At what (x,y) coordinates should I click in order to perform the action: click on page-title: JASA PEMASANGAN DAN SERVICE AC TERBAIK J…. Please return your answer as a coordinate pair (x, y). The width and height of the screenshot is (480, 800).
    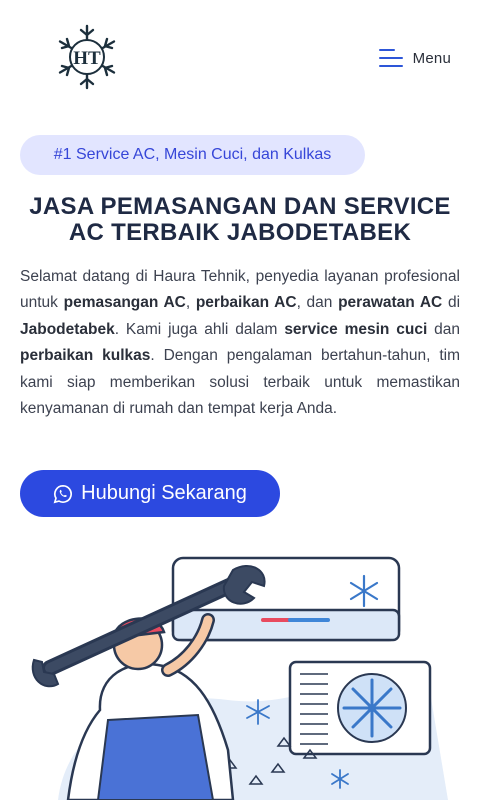
    Looking at the image, I should click on (240, 220).